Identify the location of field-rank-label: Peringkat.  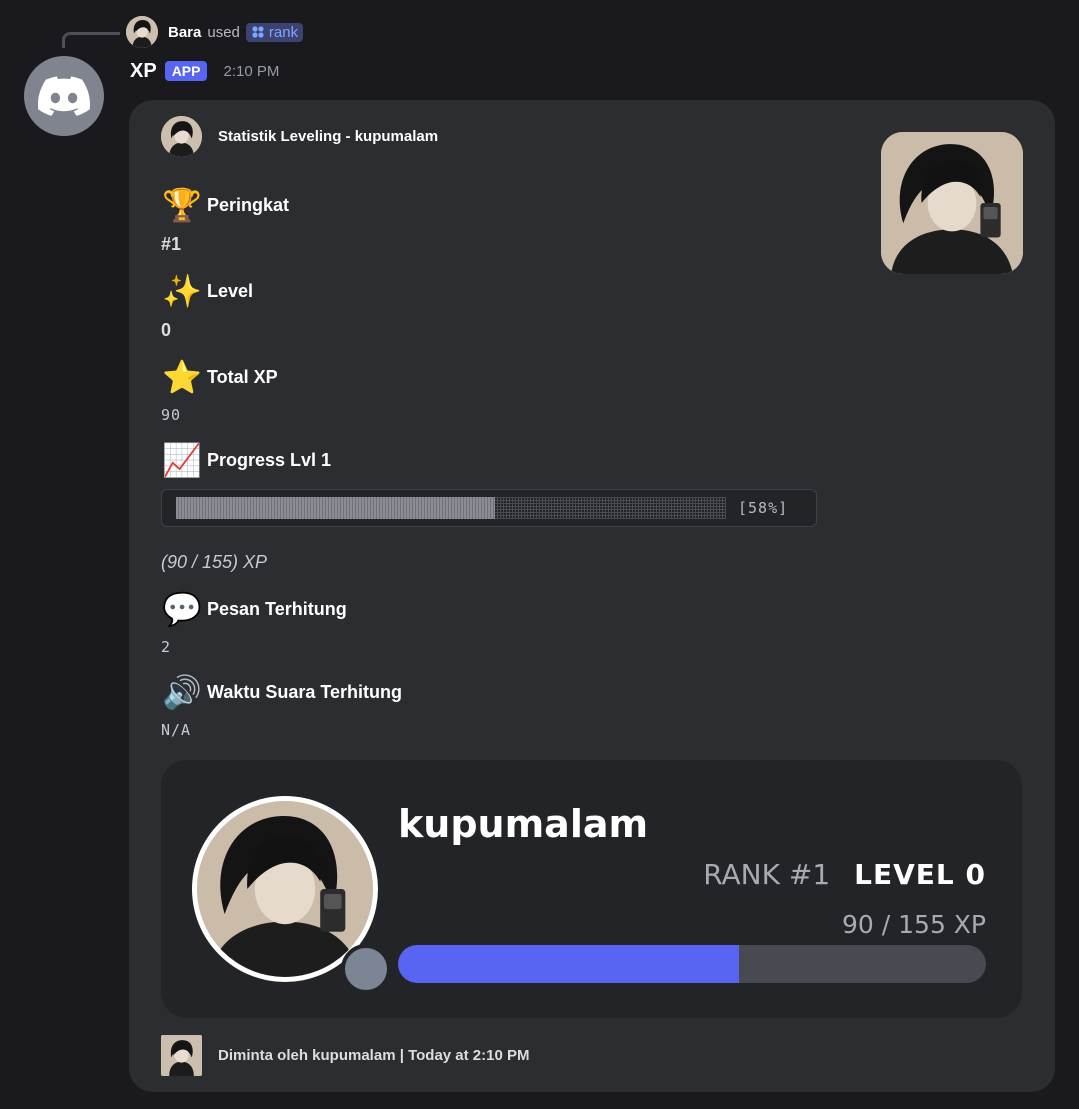
(248, 204).